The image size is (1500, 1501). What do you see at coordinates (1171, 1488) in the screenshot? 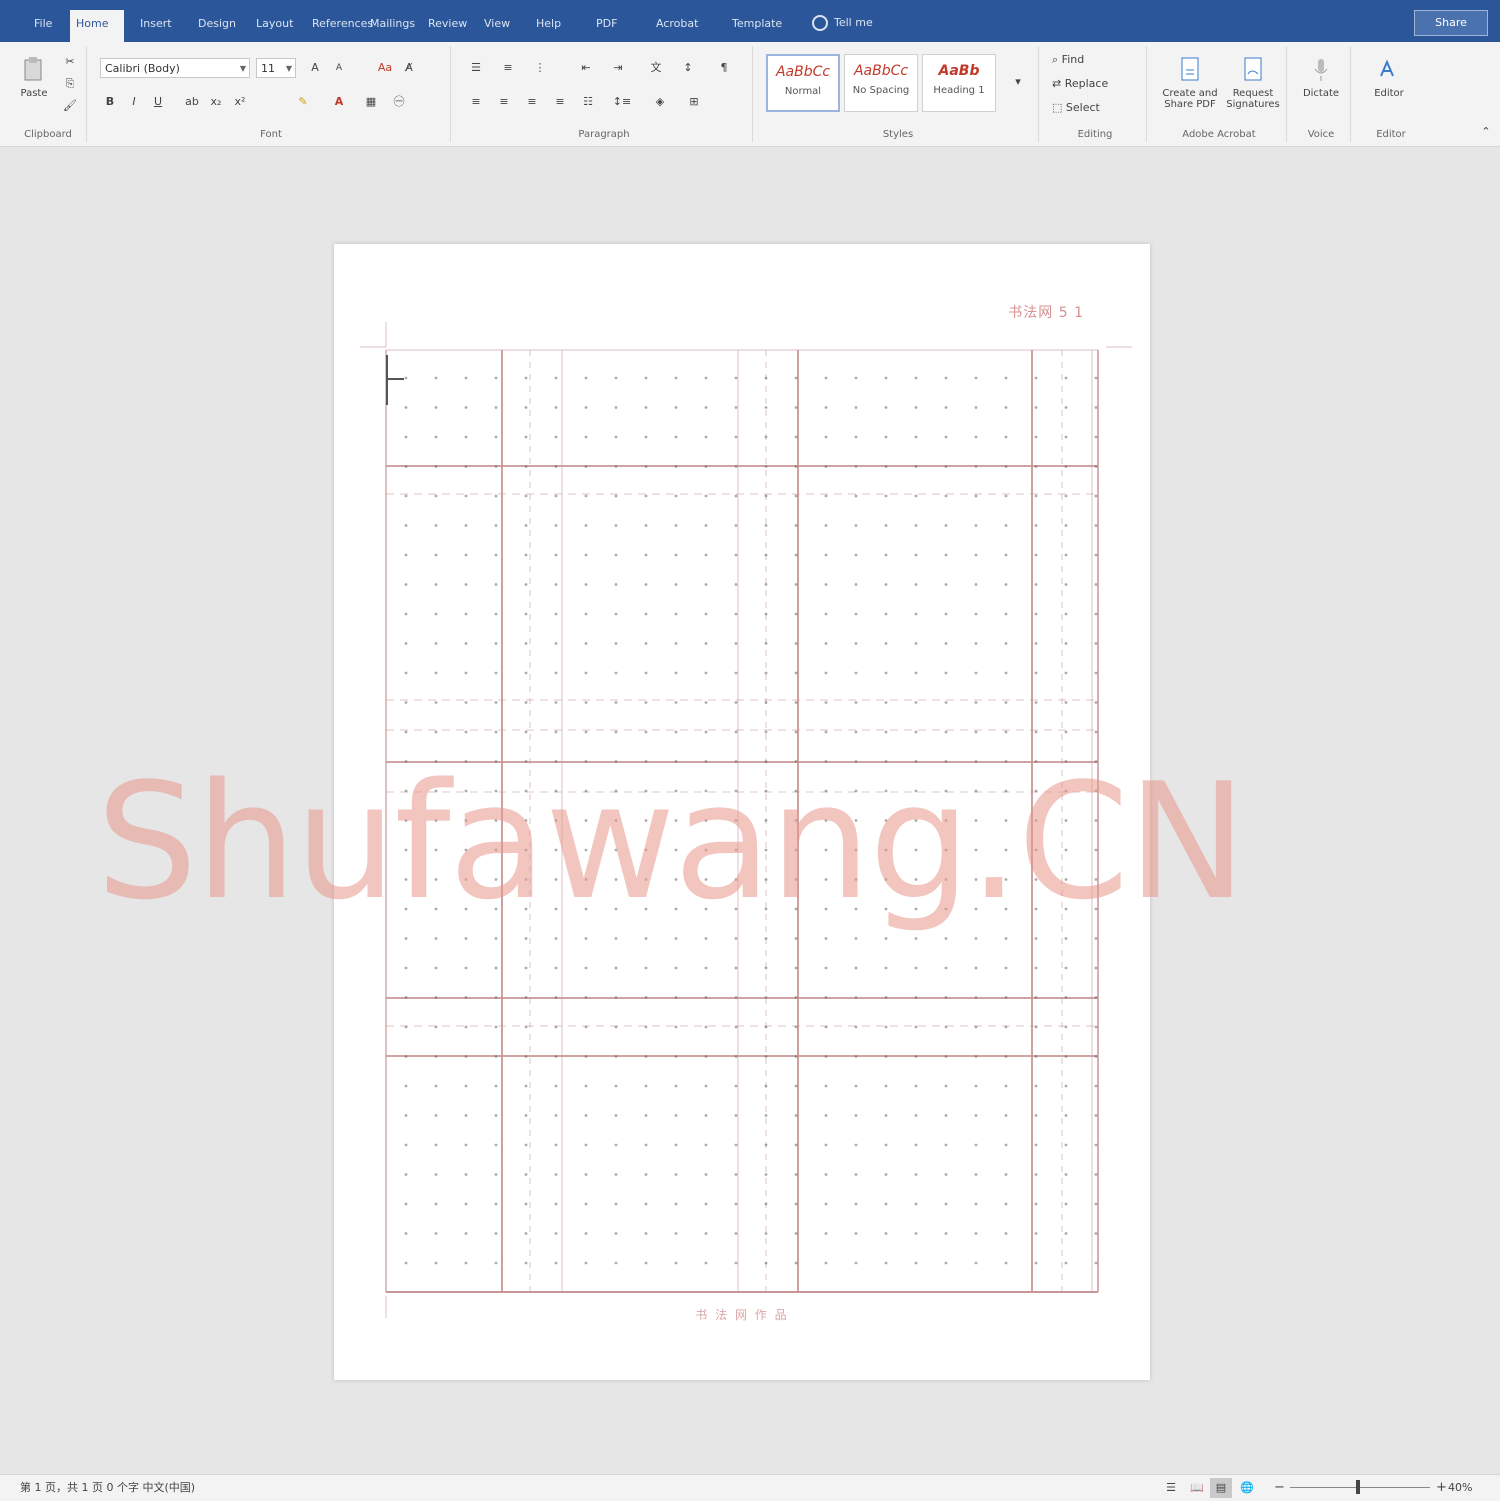
I see `focus-mode-icon: ☰` at bounding box center [1171, 1488].